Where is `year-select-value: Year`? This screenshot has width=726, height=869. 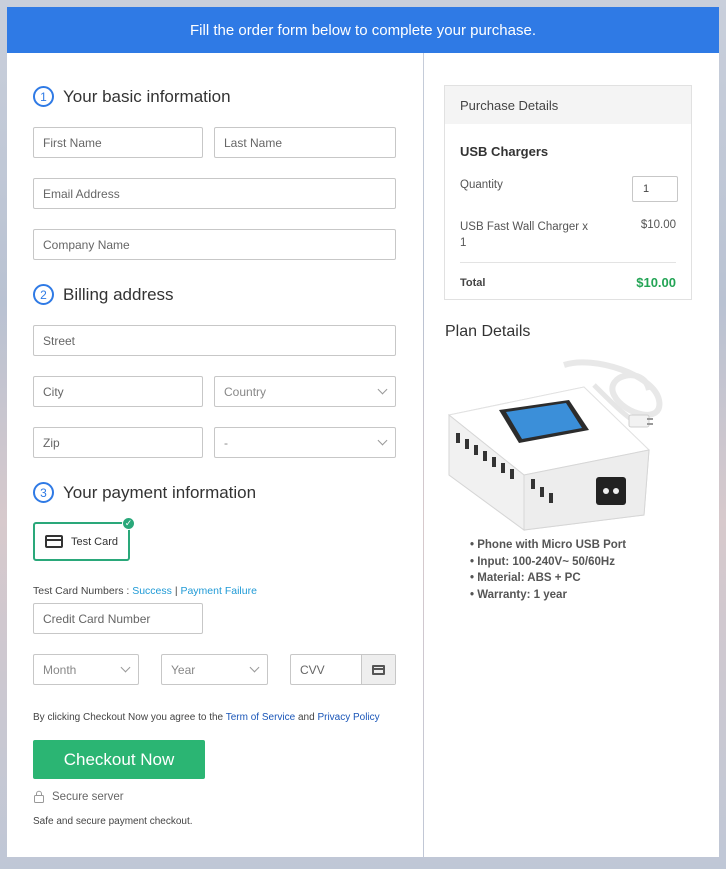 year-select-value: Year is located at coordinates (183, 669).